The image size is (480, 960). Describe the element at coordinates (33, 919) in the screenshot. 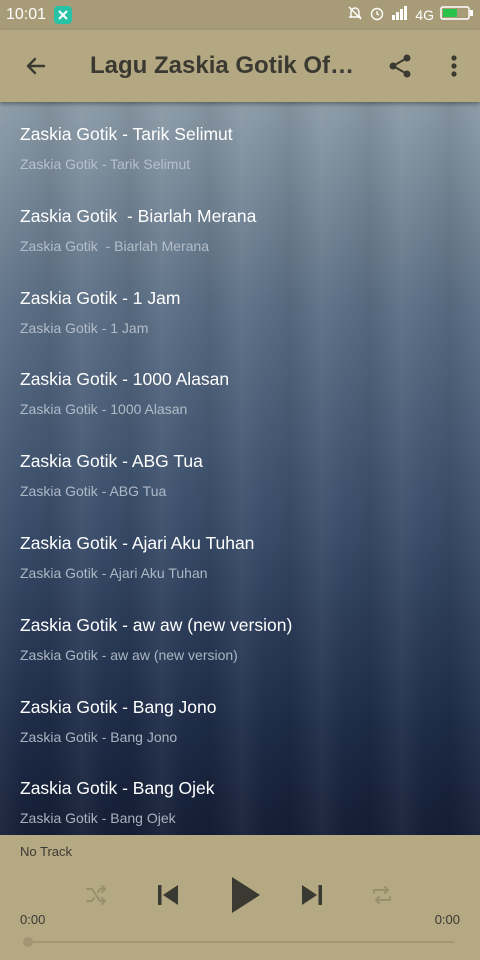

I see `elapsed-time: 0:00` at that location.